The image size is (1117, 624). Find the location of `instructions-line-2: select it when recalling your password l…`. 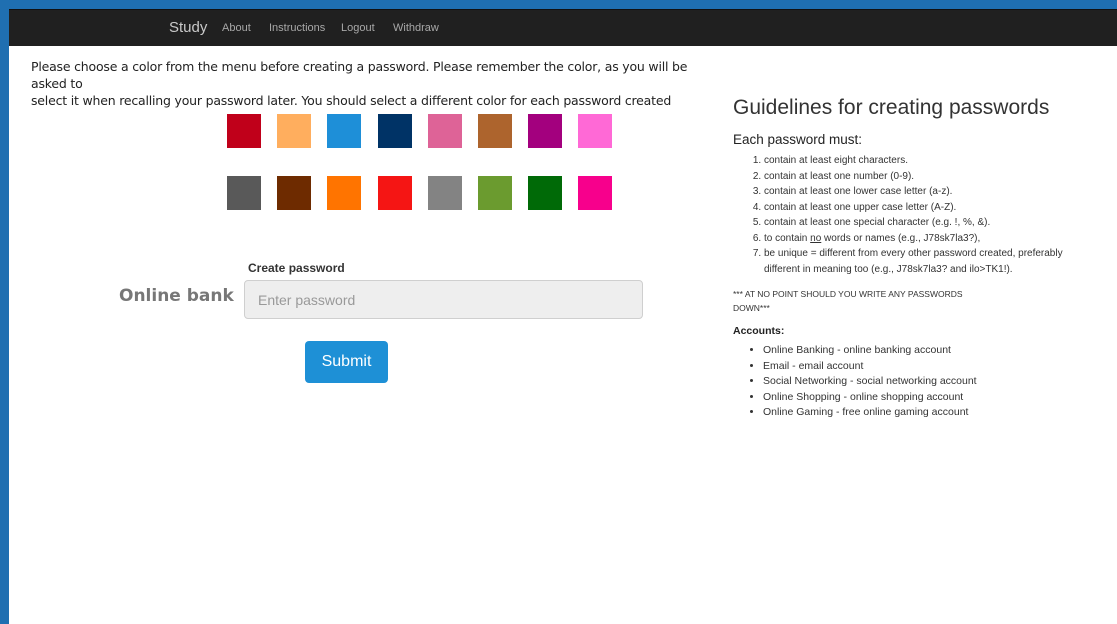

instructions-line-2: select it when recalling your password l… is located at coordinates (351, 100).